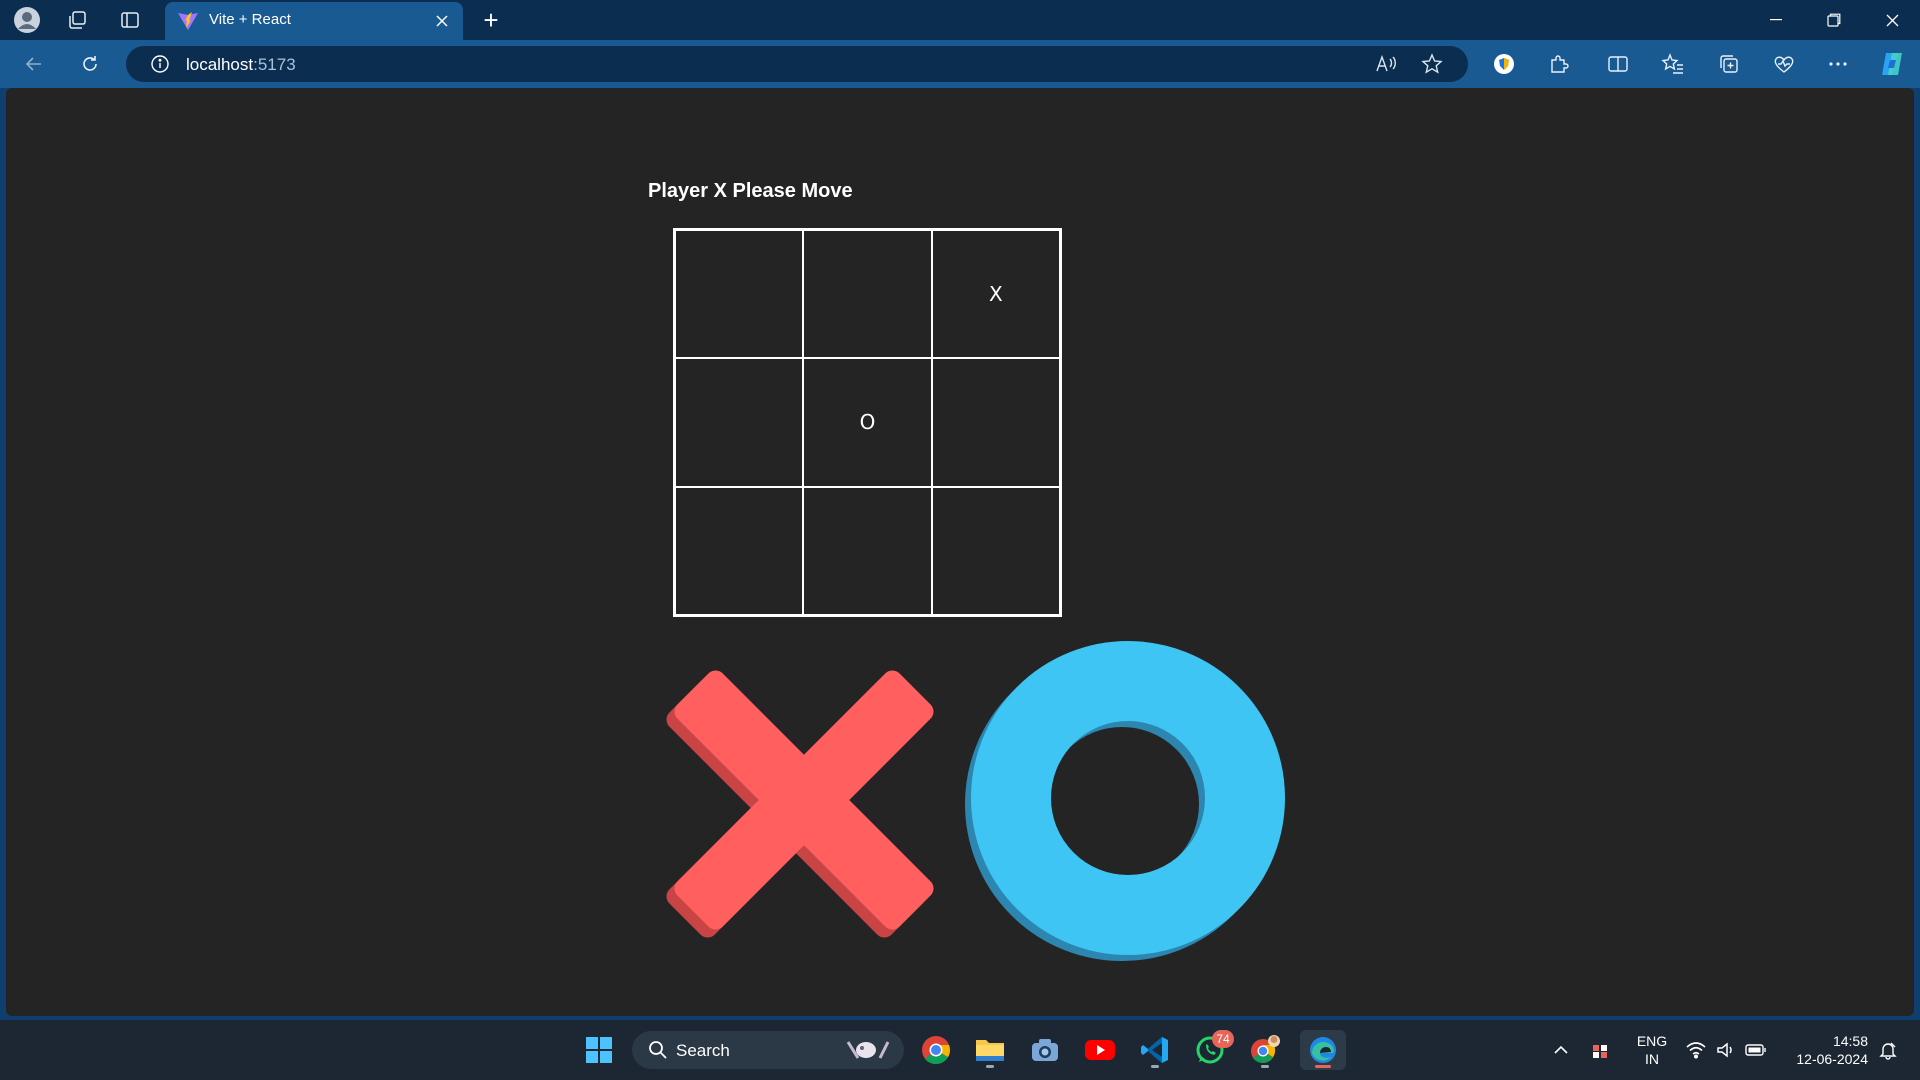 This screenshot has height=1080, width=1920. Describe the element at coordinates (442, 21) in the screenshot. I see `close-tab-icon` at that location.